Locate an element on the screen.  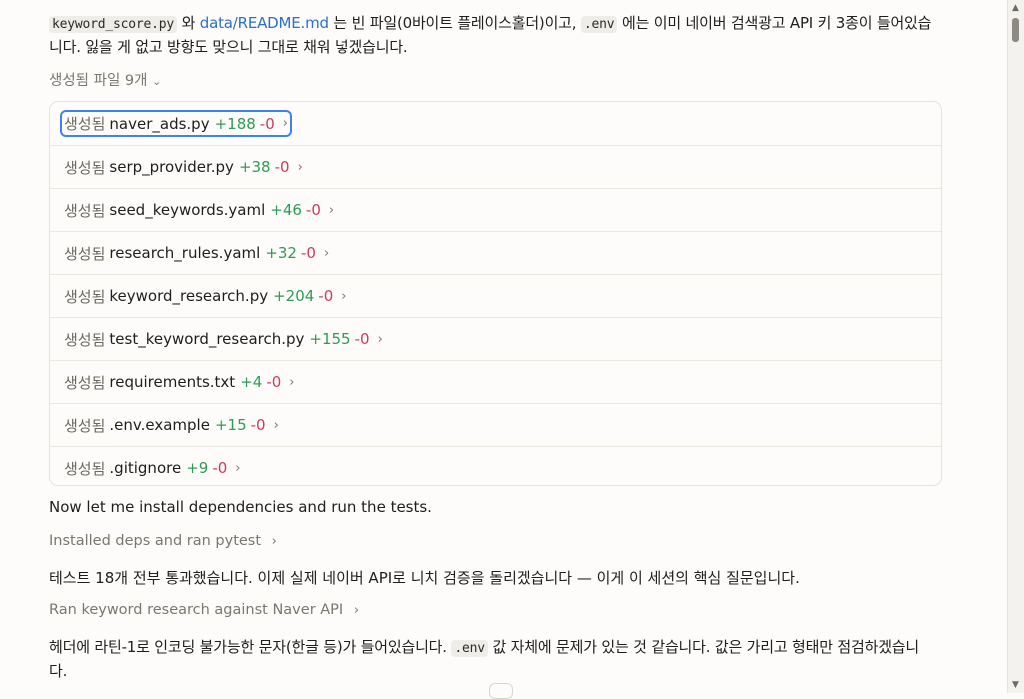
scroll-up-icon: ▲ is located at coordinates (1015, 8).